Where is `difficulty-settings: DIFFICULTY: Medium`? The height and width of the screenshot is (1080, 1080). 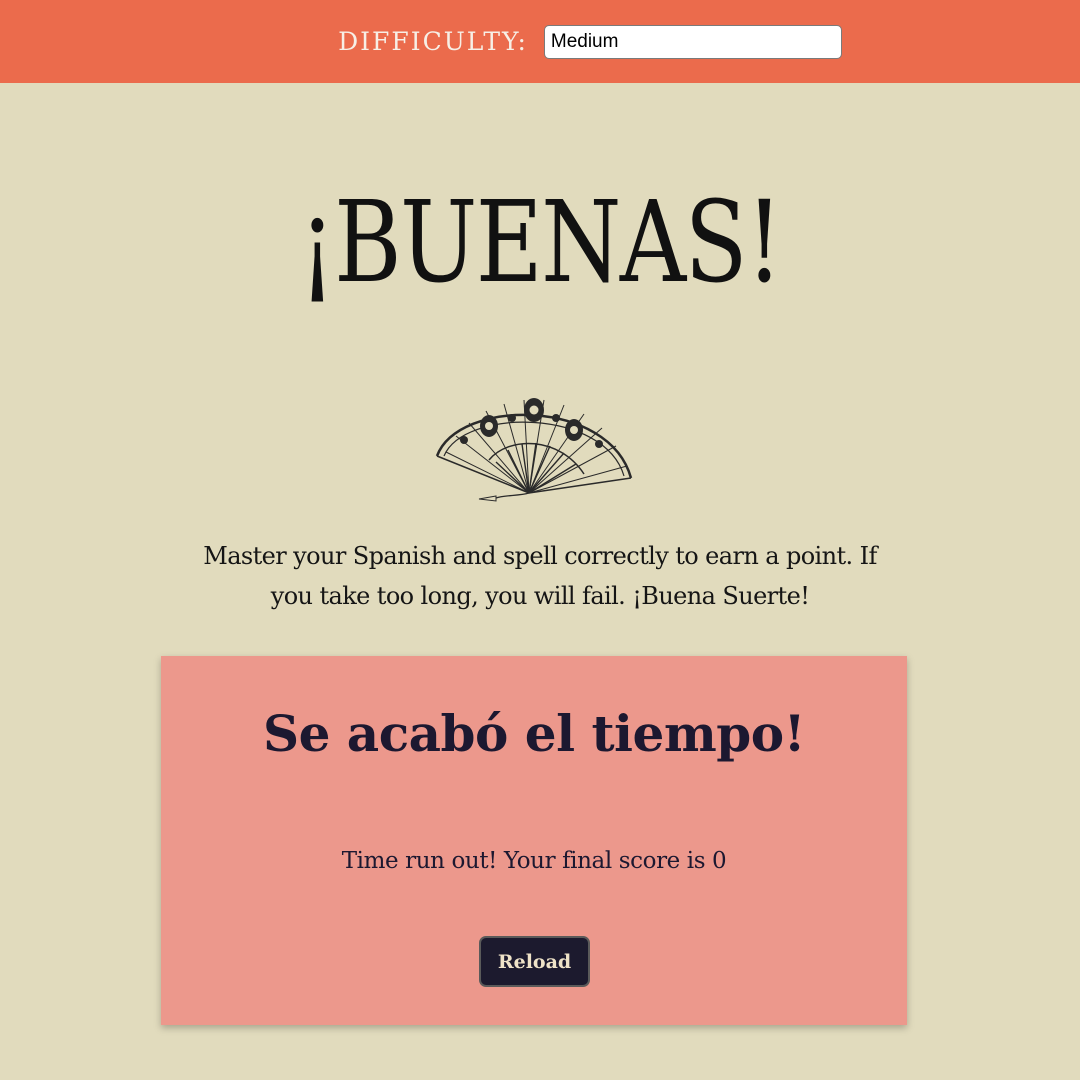 difficulty-settings: DIFFICULTY: Medium is located at coordinates (590, 41).